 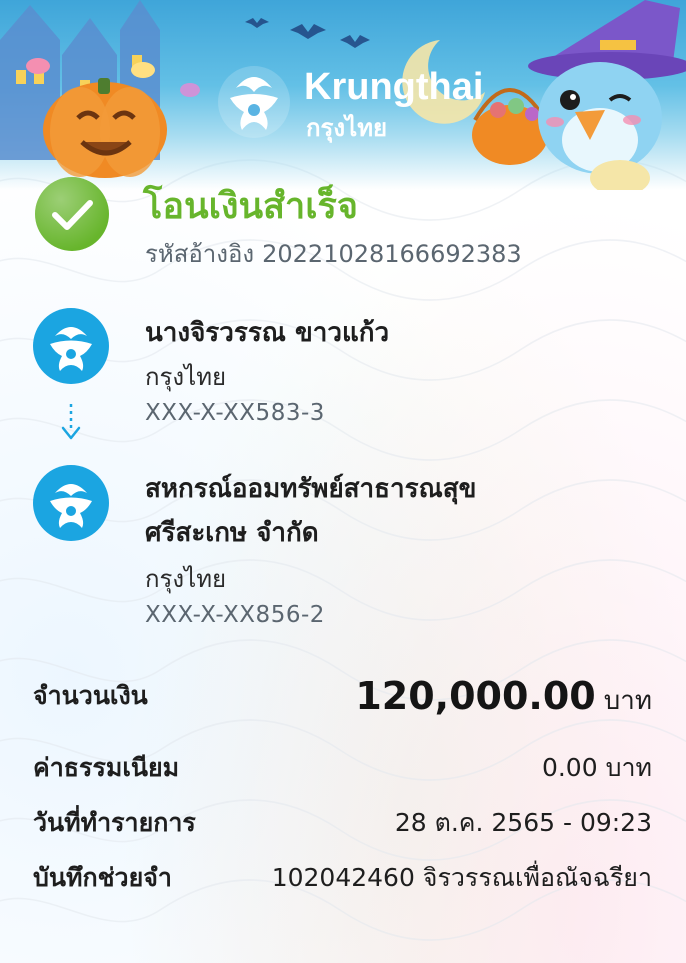 I want to click on fee-label: ค่าธรรมเนียม, so click(x=106, y=767).